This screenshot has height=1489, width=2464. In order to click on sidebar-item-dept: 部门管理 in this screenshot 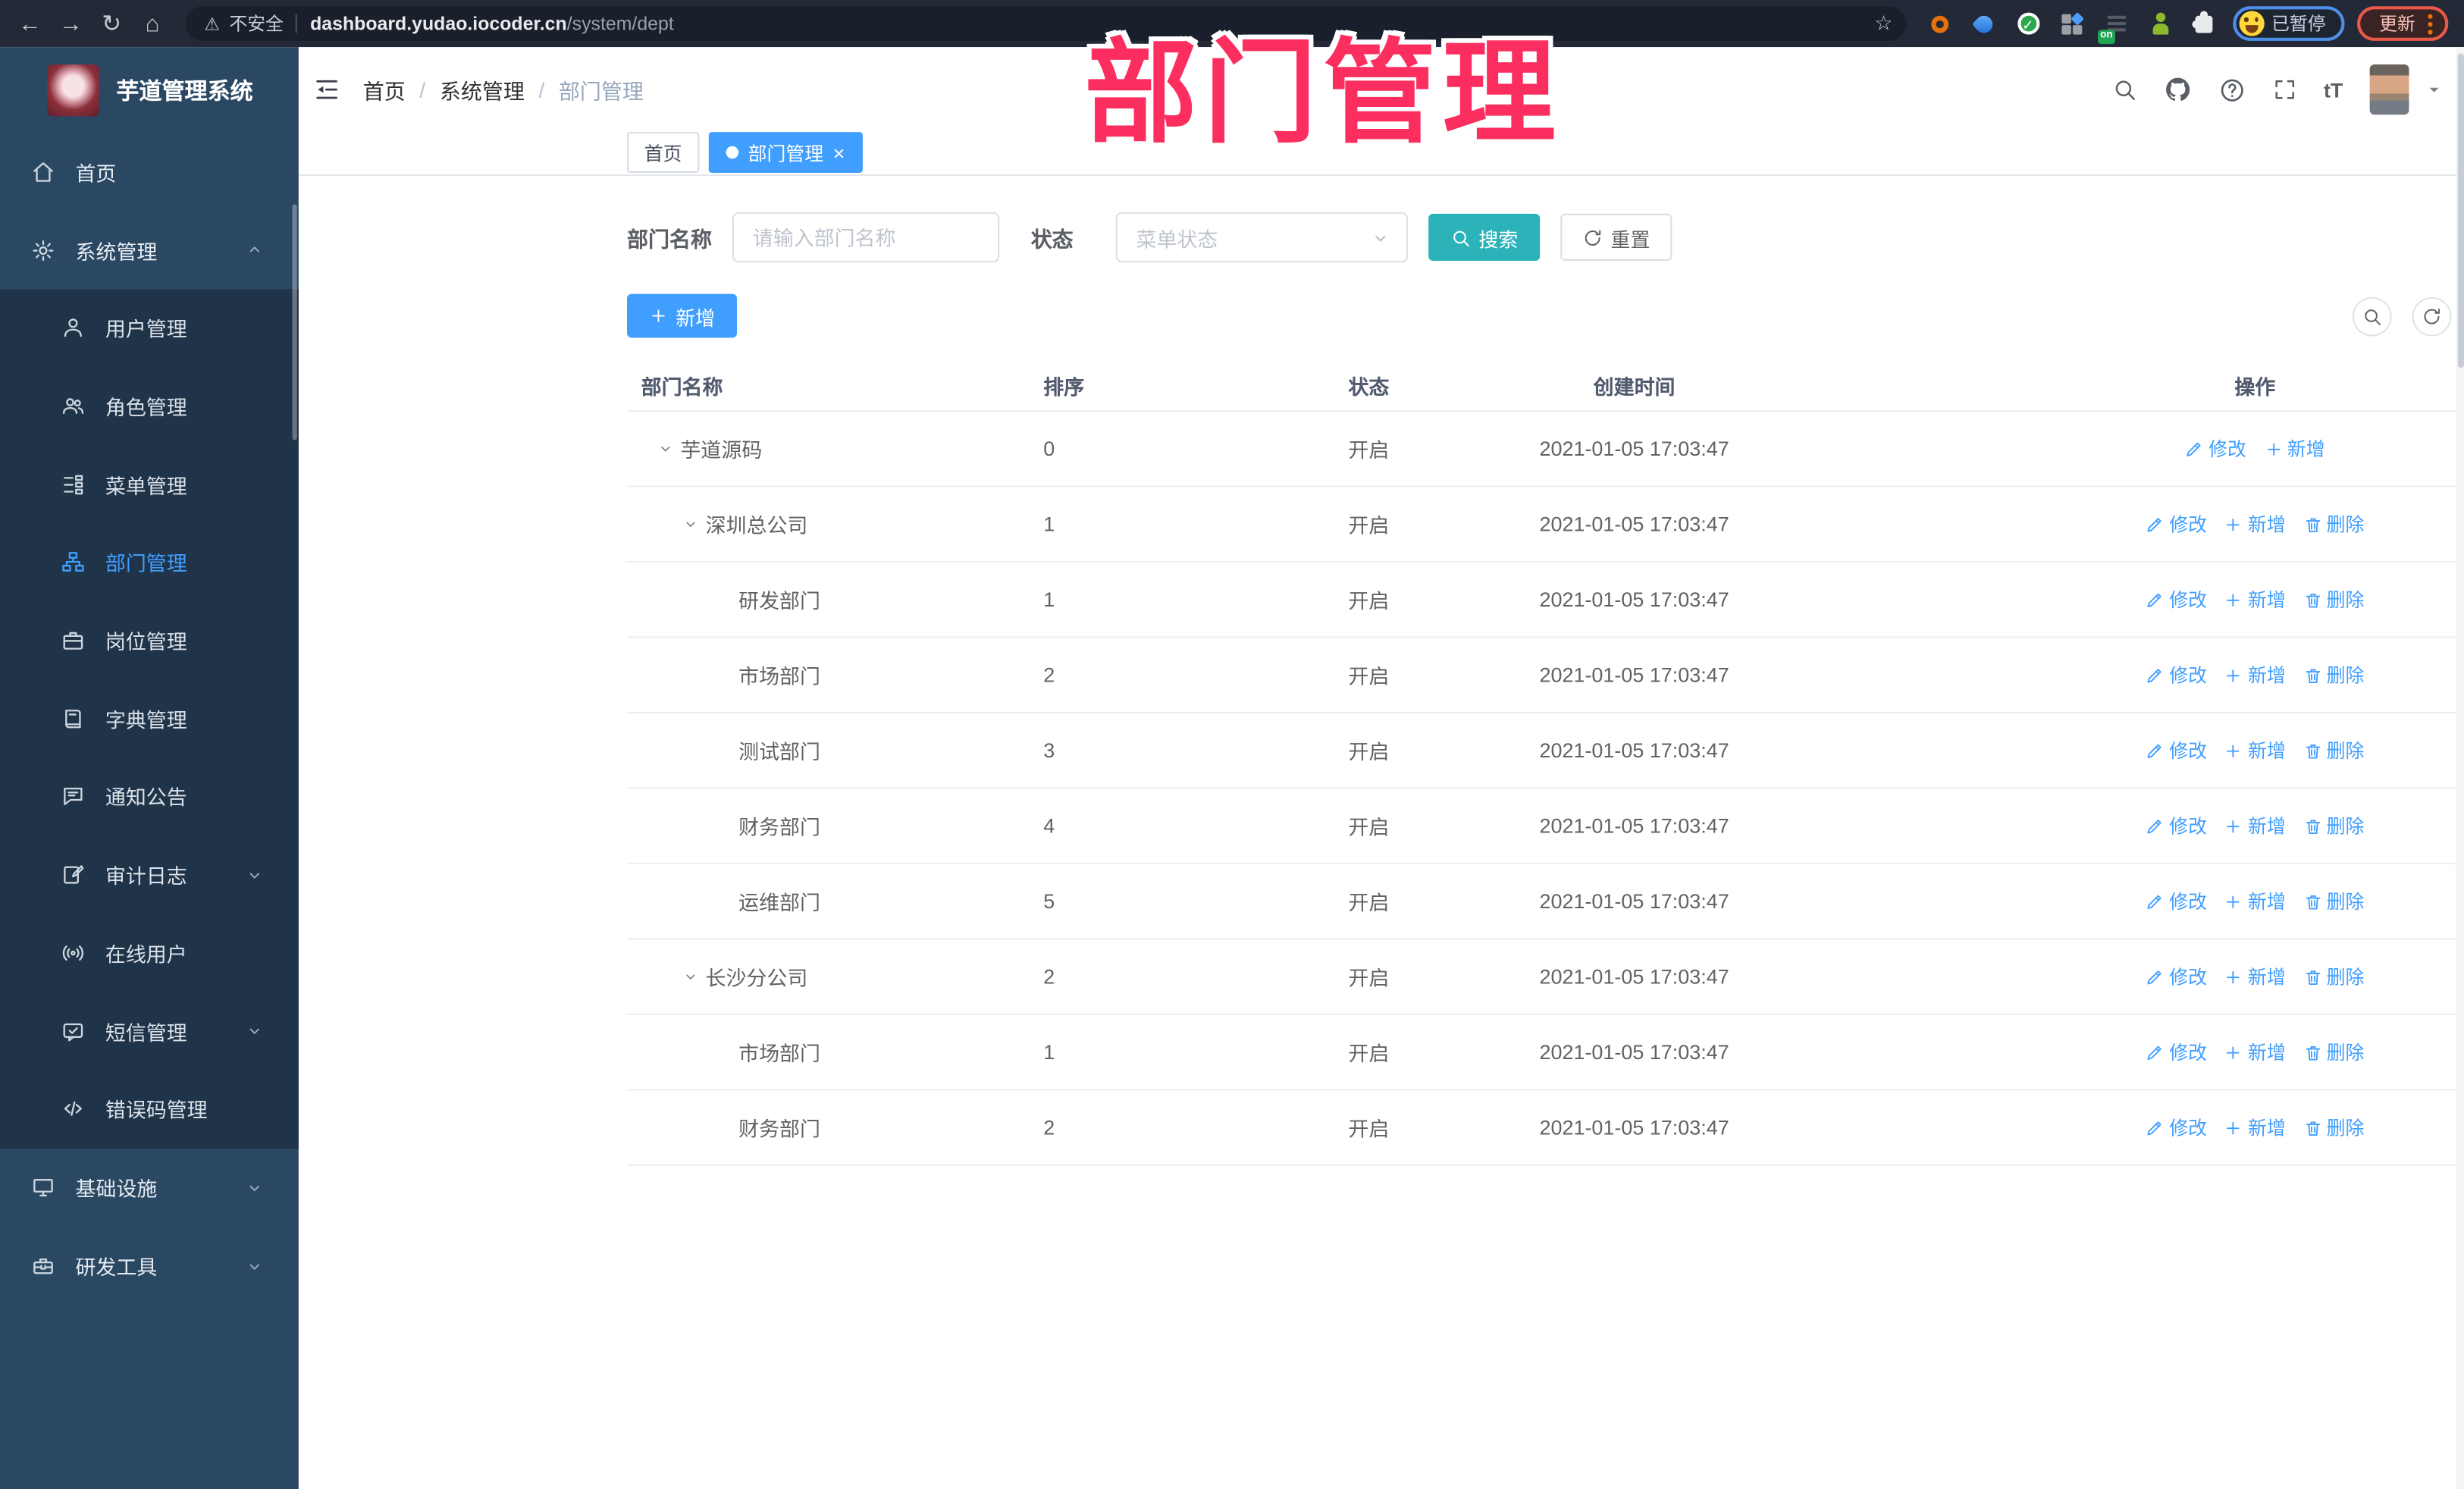, I will do `click(150, 562)`.